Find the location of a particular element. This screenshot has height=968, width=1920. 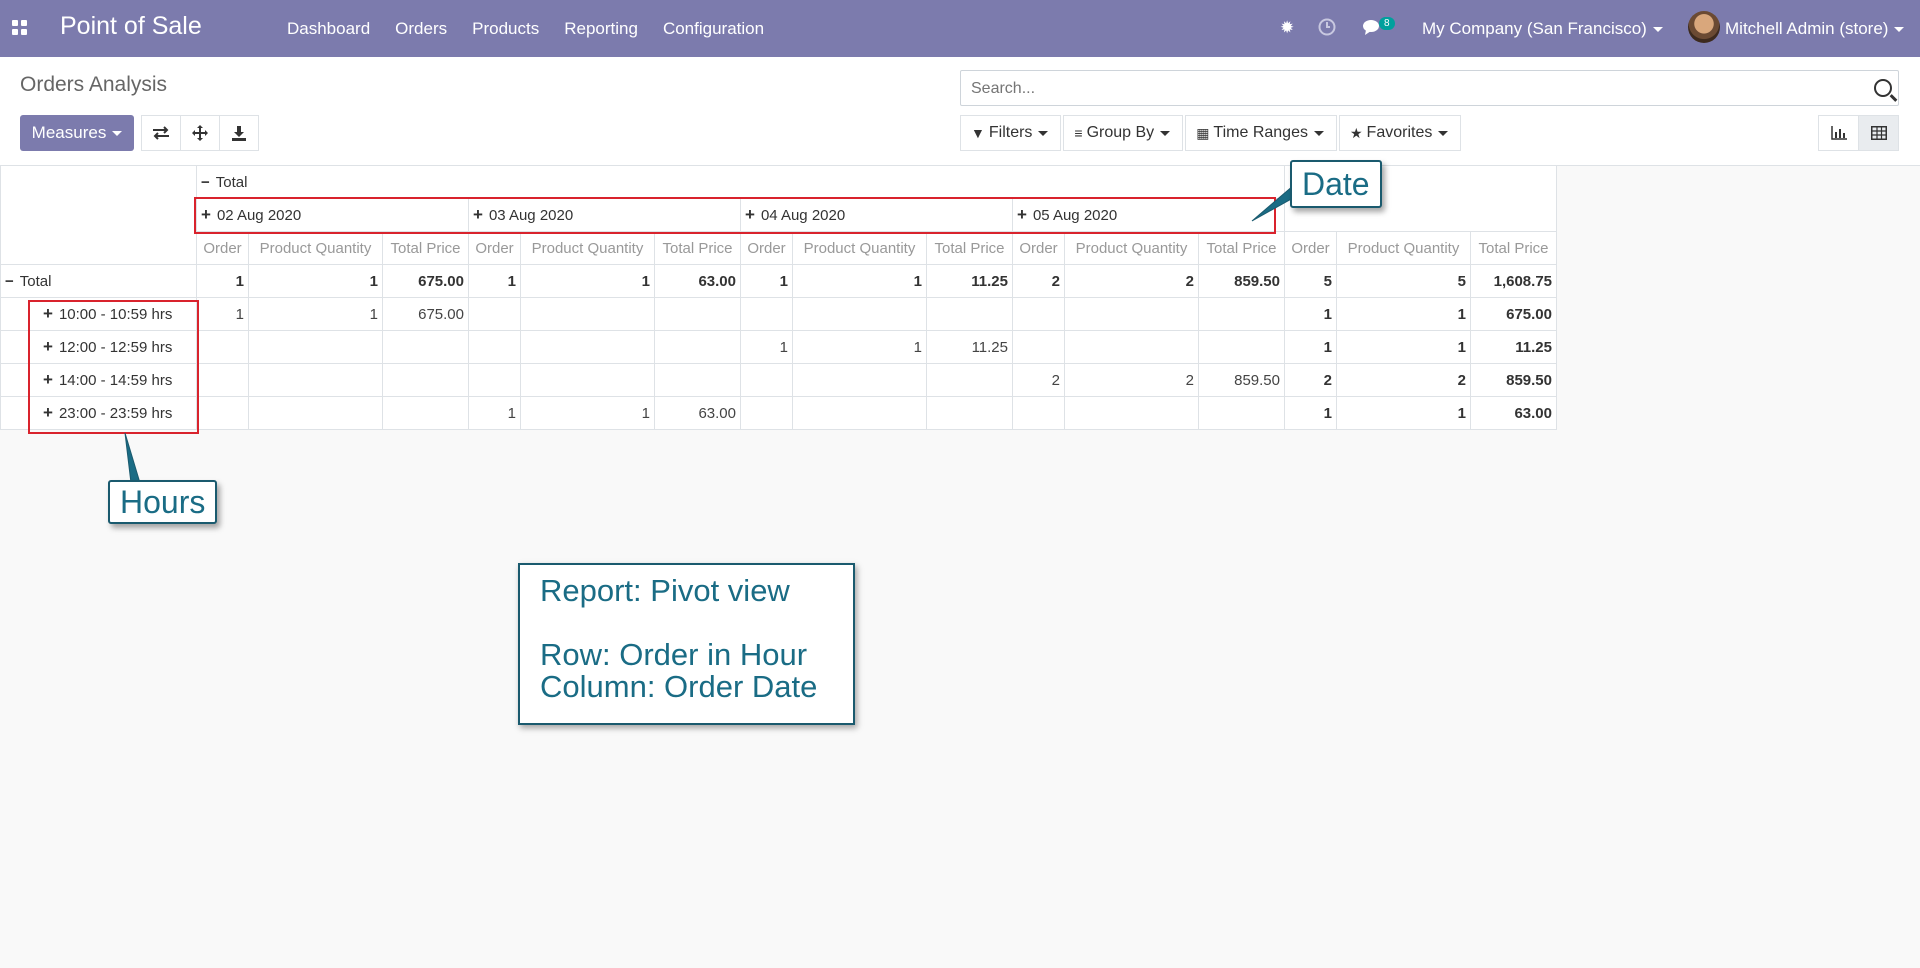

menu-reporting: Reporting is located at coordinates (601, 29).